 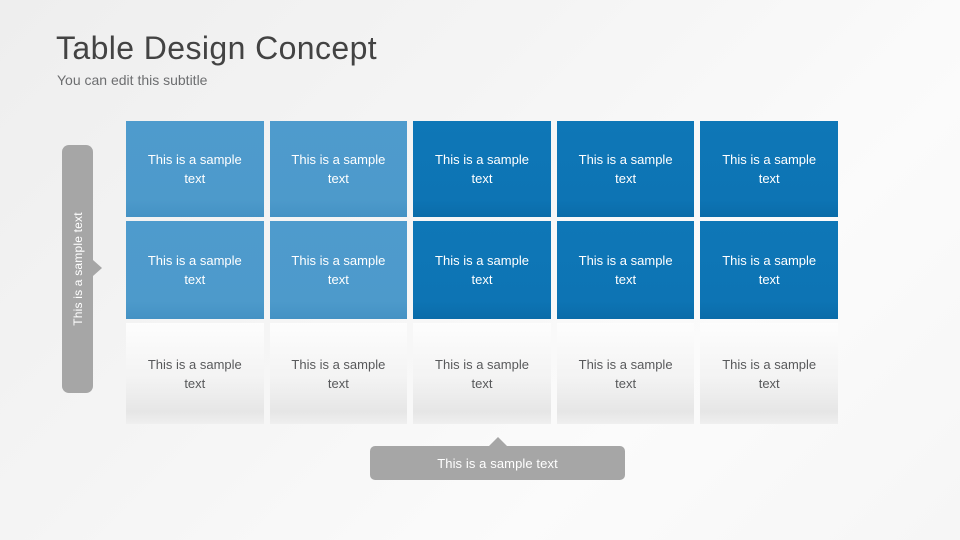 I want to click on page-title: Table Design Concept, so click(x=217, y=48).